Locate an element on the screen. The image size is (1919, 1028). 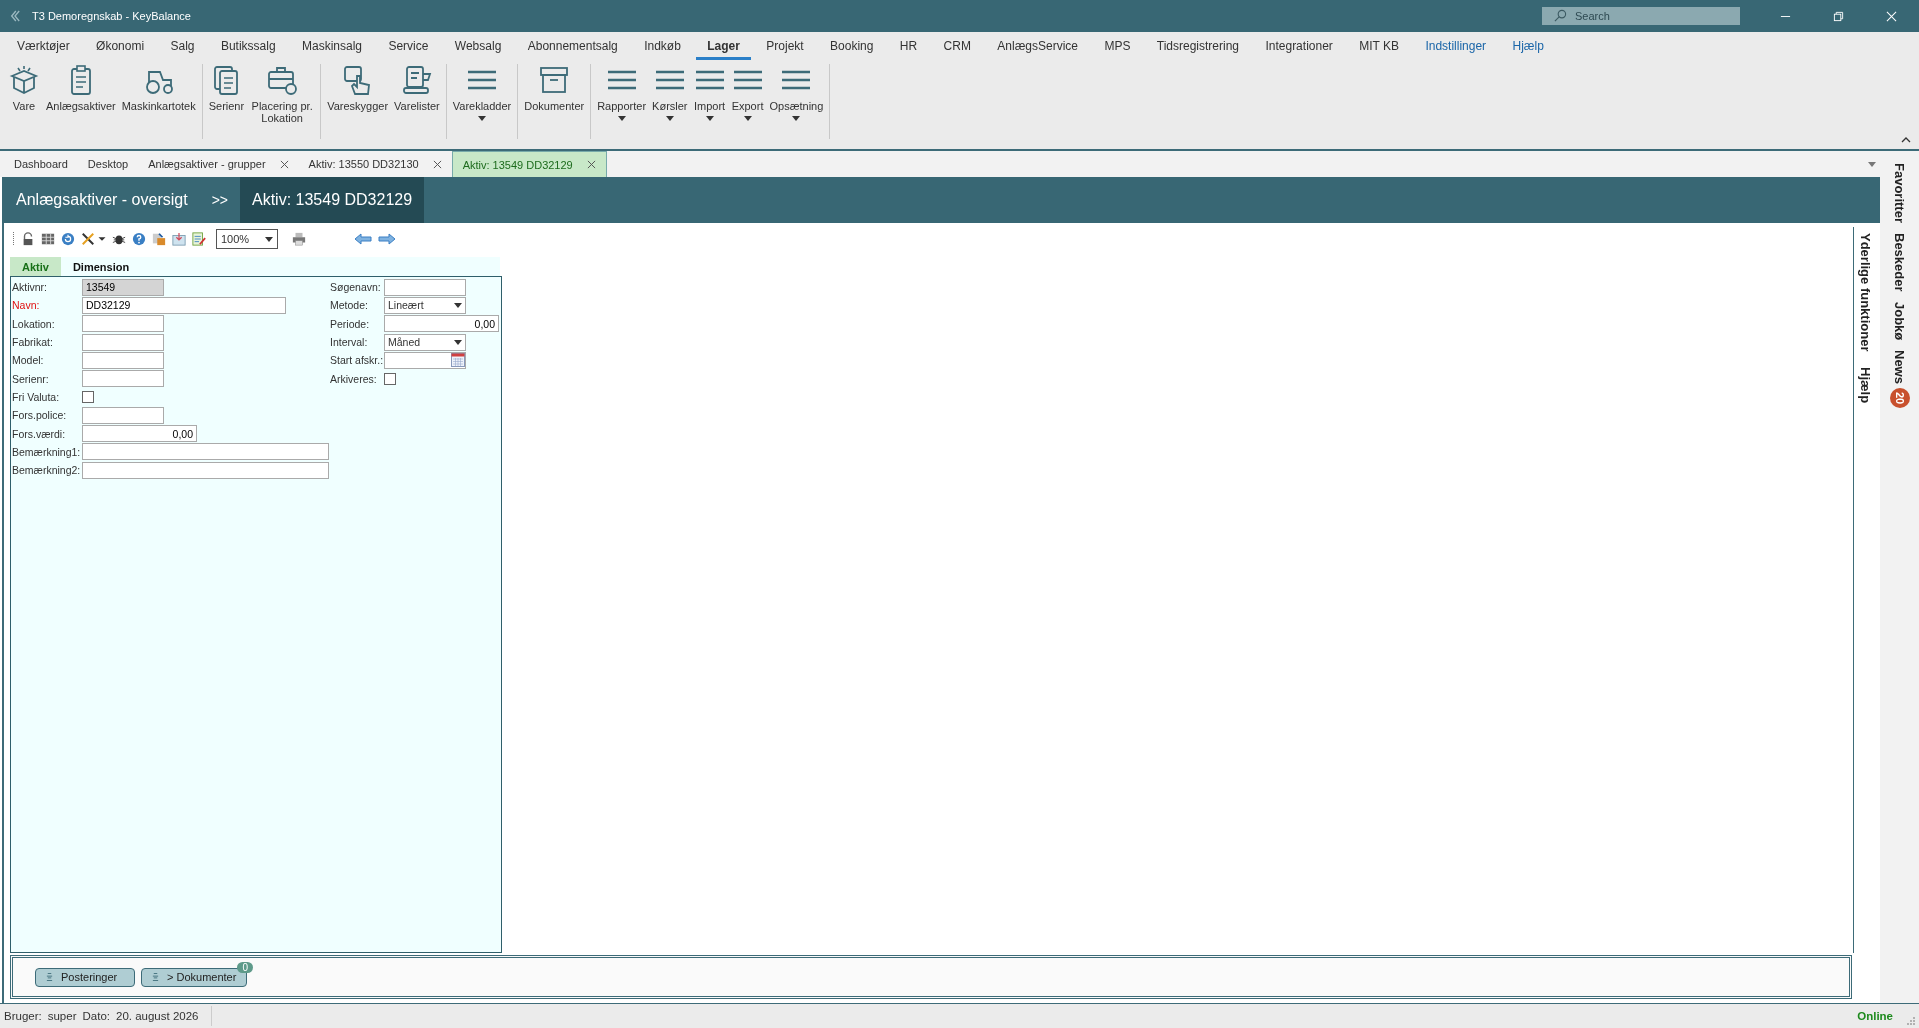
help-icon is located at coordinates (139, 239).